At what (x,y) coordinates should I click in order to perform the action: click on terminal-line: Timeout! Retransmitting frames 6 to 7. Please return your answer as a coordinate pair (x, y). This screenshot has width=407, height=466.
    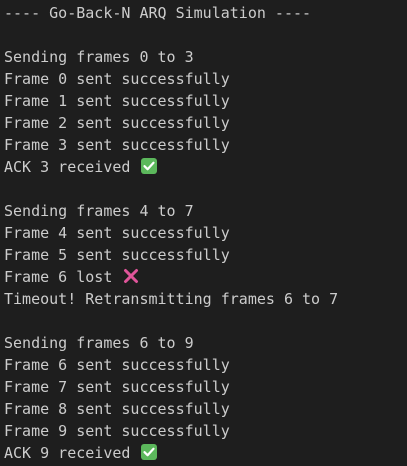
    Looking at the image, I should click on (205, 299).